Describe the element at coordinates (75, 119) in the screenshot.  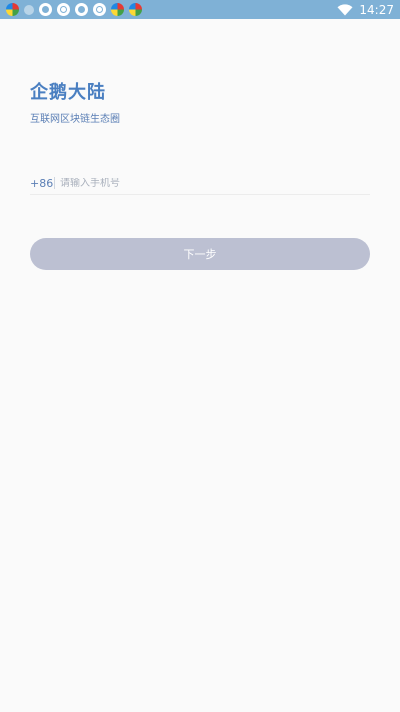
I see `app-subtitle: 互联网区块链生态圈` at that location.